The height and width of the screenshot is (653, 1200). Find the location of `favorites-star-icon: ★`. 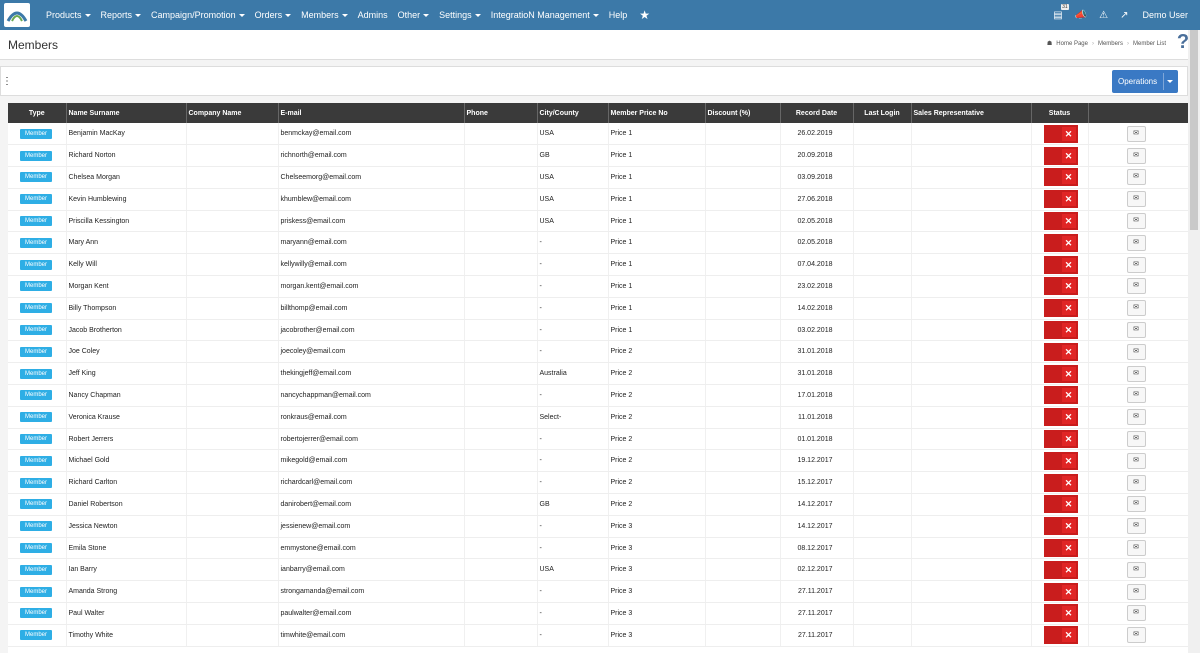

favorites-star-icon: ★ is located at coordinates (644, 15).